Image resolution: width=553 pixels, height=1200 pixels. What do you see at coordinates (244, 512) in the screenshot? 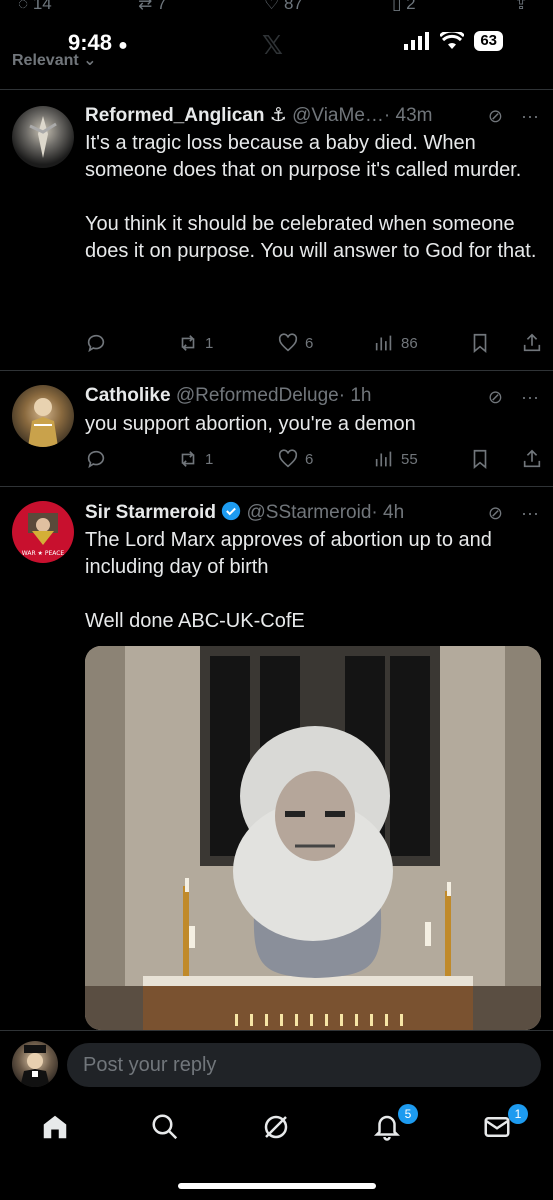
I see `tweet-header: Sir Starmeroid @SStarmeroid· 4h` at bounding box center [244, 512].